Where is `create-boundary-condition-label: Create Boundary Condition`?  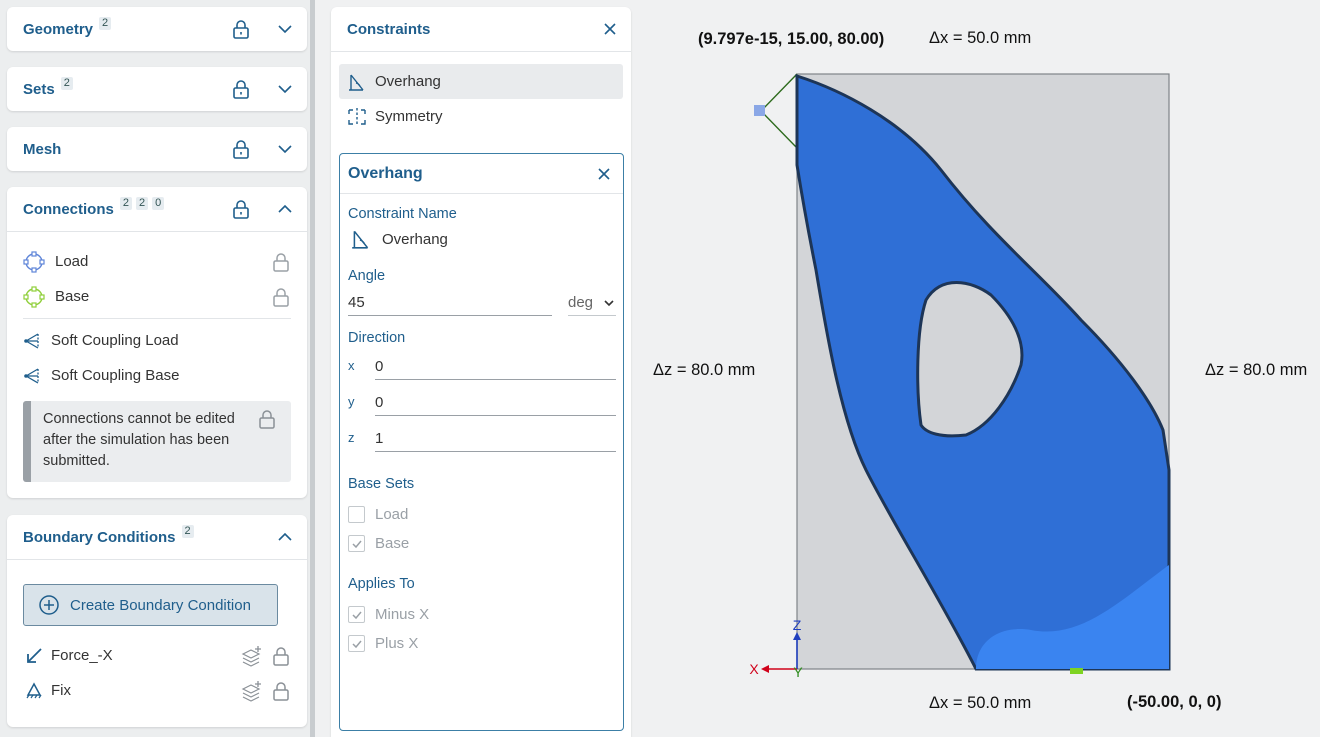
create-boundary-condition-label: Create Boundary Condition is located at coordinates (160, 605).